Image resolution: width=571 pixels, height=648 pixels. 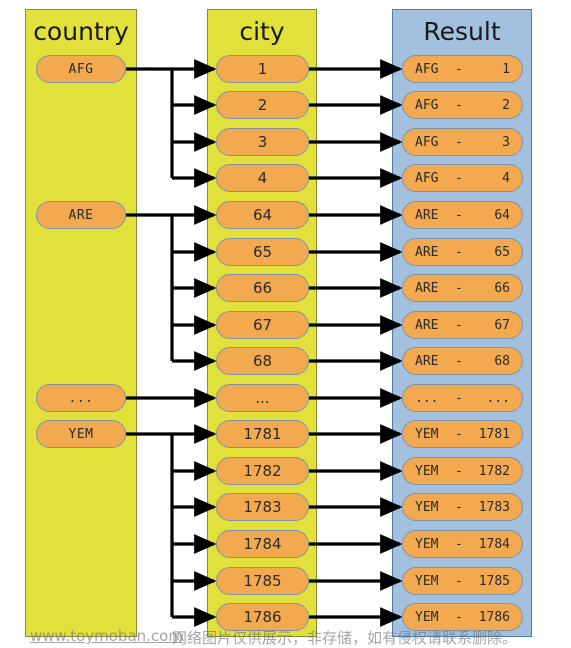 What do you see at coordinates (262, 31) in the screenshot?
I see `column-city-title: city` at bounding box center [262, 31].